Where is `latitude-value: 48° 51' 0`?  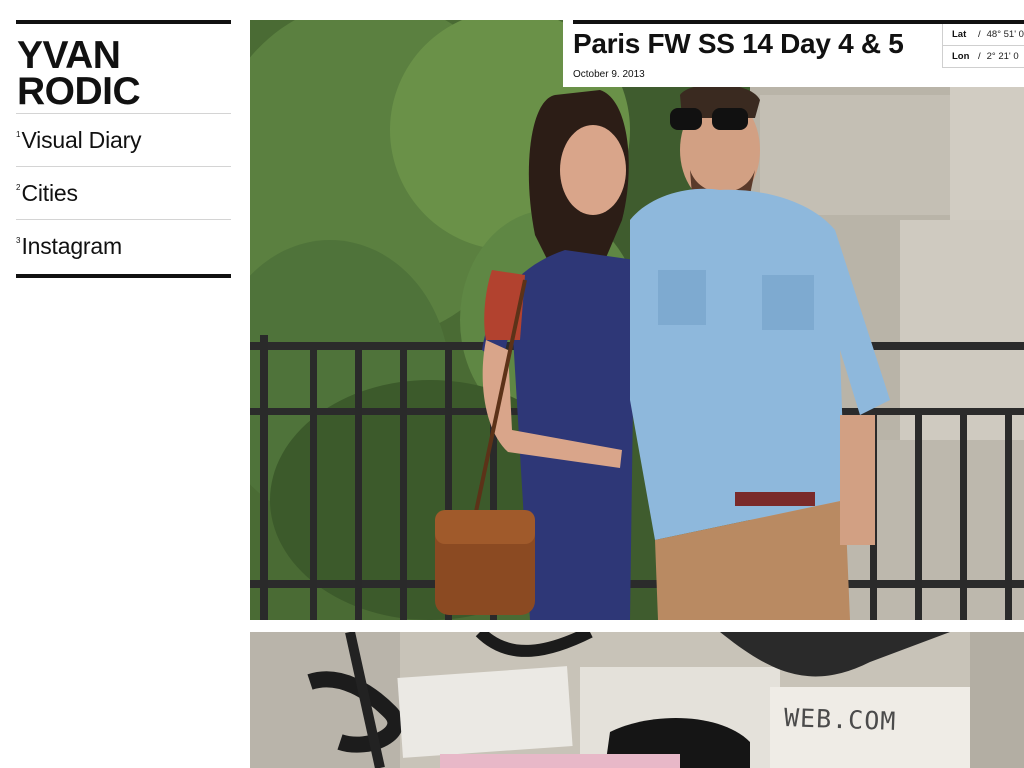
latitude-value: 48° 51' 0 is located at coordinates (1005, 34).